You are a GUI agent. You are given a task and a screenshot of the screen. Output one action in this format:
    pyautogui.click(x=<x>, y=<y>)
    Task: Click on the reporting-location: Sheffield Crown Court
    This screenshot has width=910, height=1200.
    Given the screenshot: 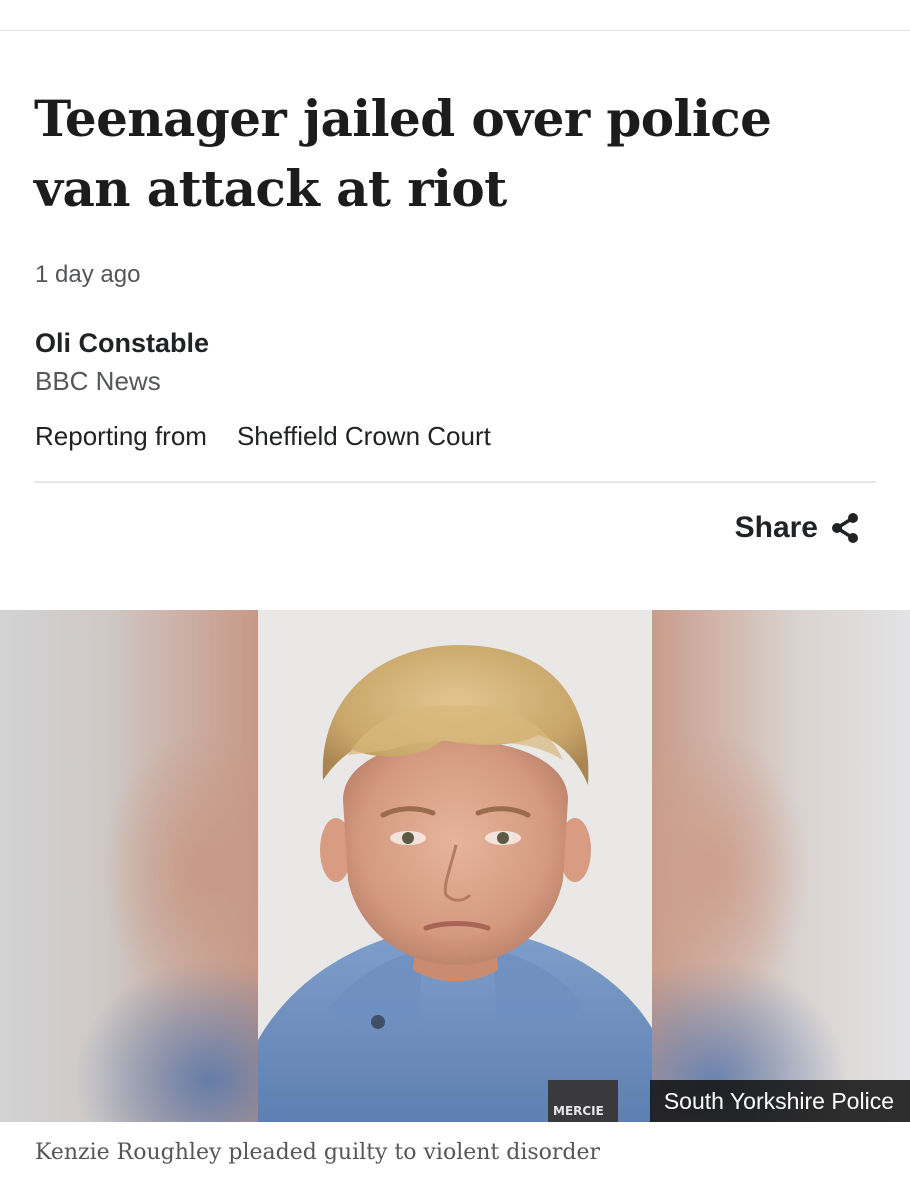 What is the action you would take?
    pyautogui.click(x=363, y=436)
    